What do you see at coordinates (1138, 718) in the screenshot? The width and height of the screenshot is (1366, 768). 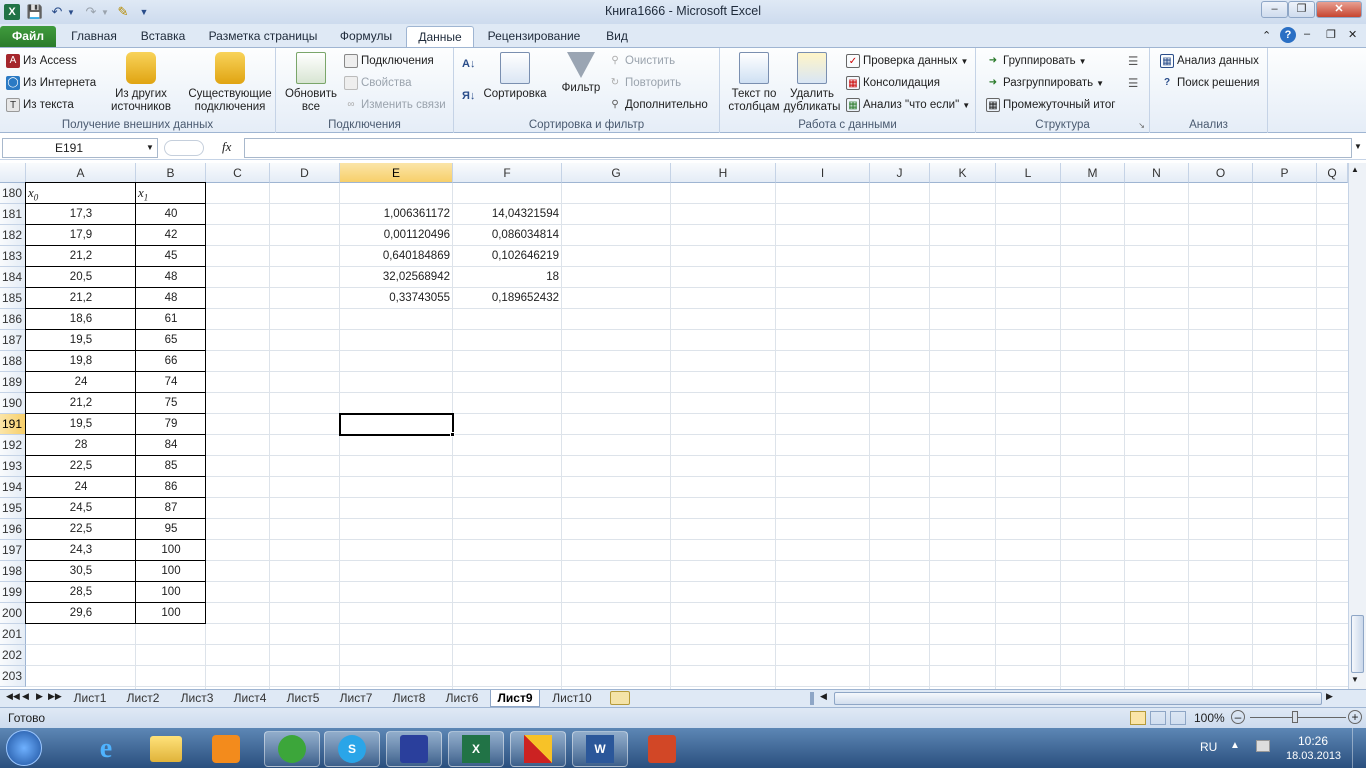 I see `normal-view-icon` at bounding box center [1138, 718].